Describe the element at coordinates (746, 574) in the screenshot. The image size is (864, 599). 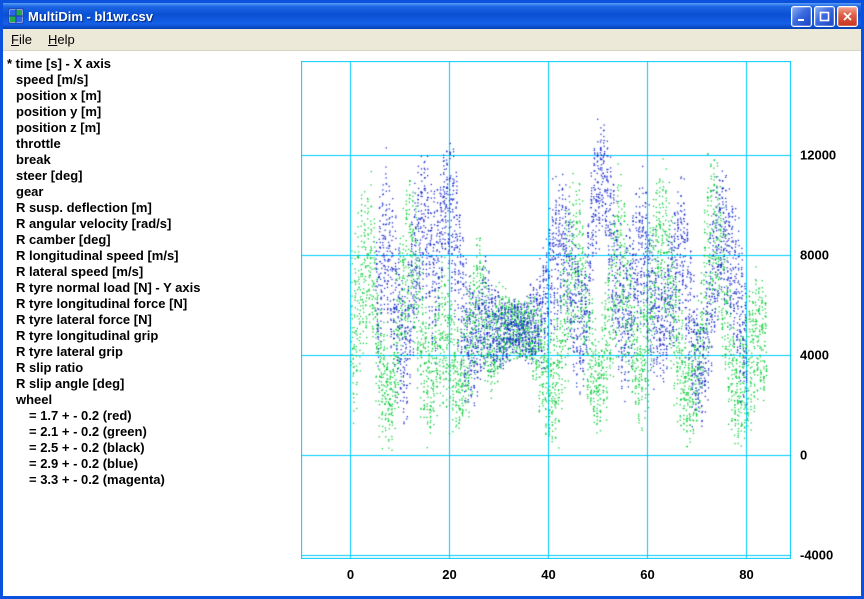
I see `x-tick-label: 80` at that location.